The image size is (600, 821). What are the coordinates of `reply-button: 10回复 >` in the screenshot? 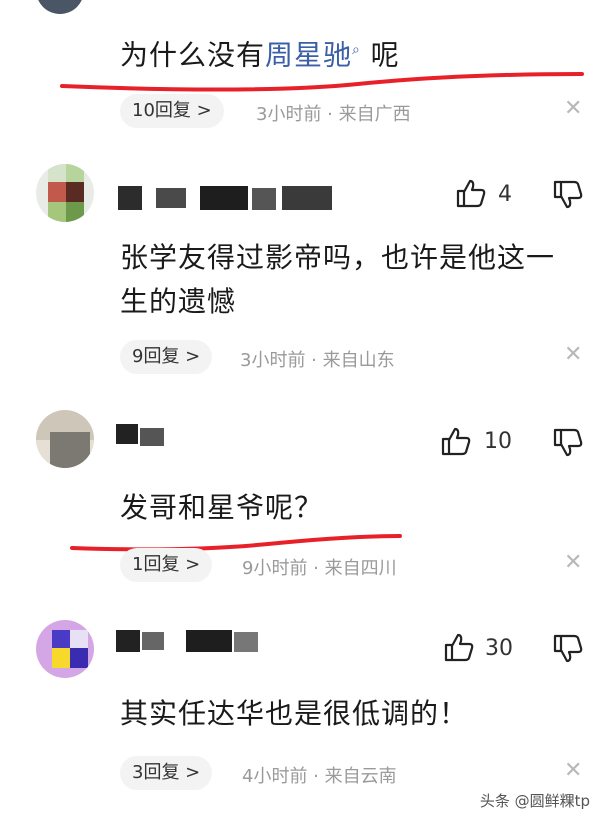 It's located at (172, 111).